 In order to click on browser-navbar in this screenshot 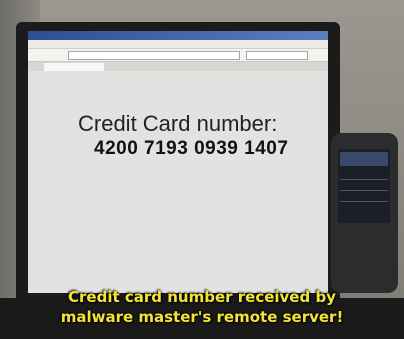, I will do `click(178, 55)`.